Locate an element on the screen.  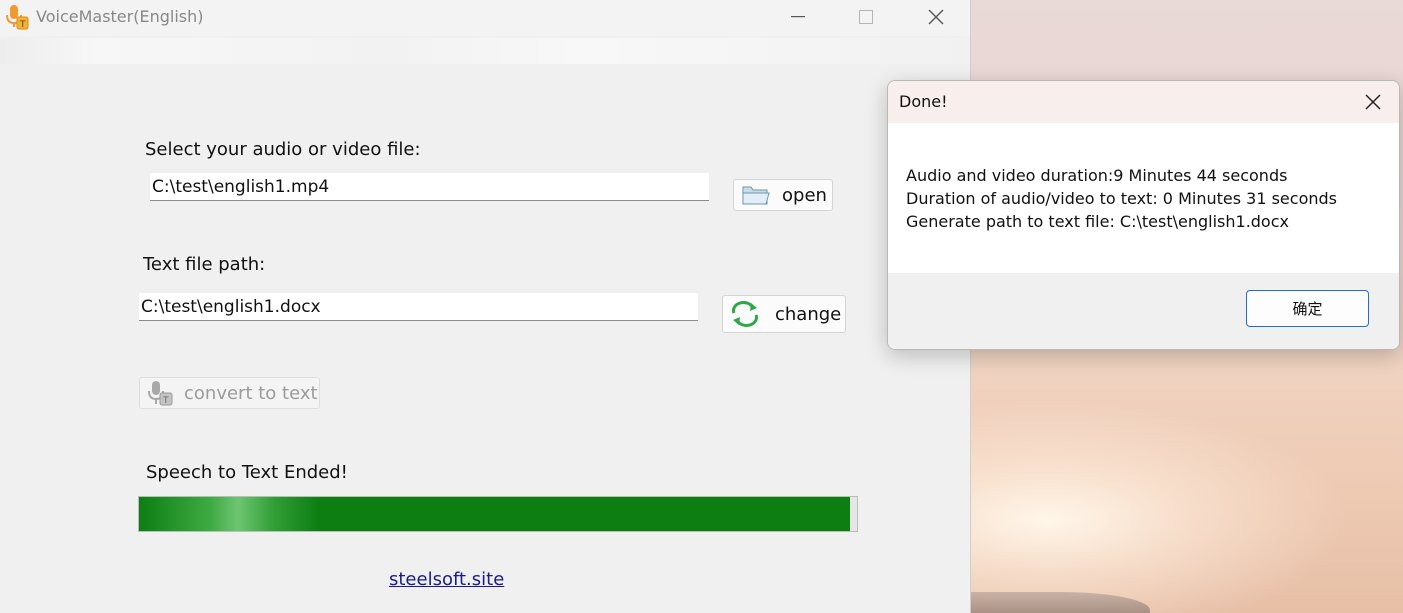
ok-button: 确定 is located at coordinates (1307, 308).